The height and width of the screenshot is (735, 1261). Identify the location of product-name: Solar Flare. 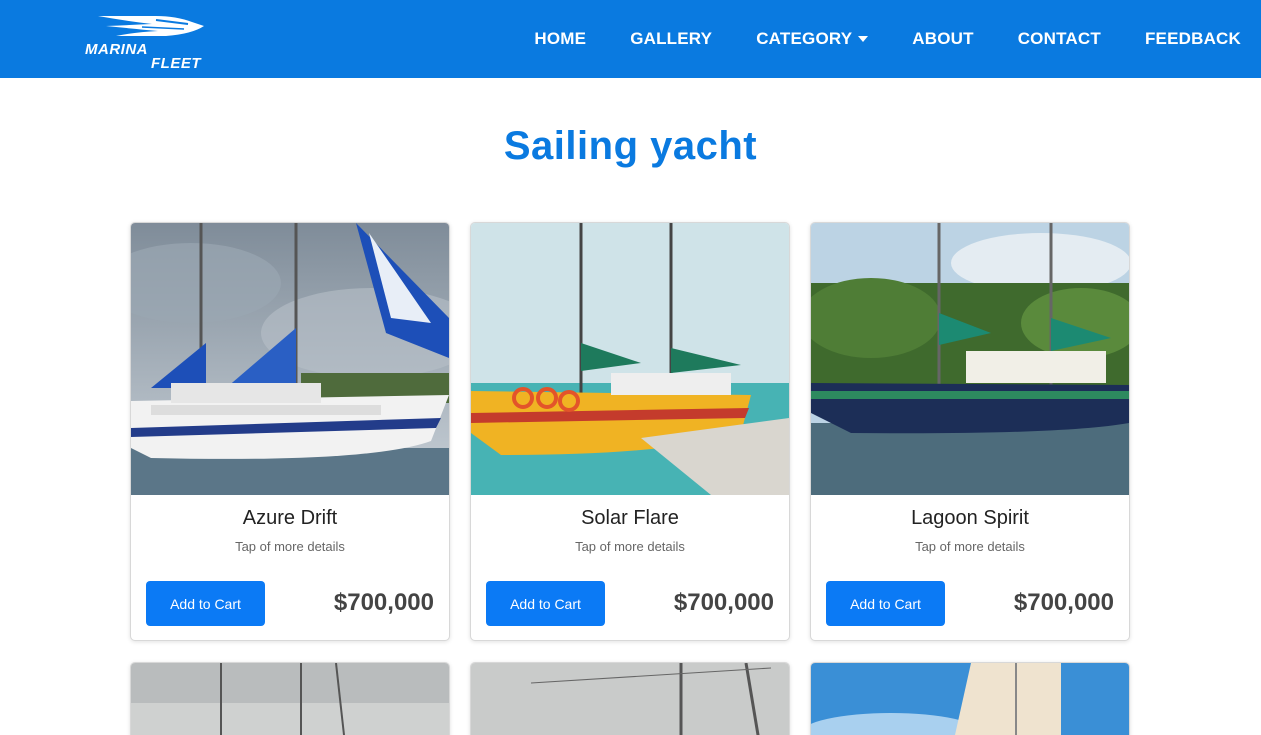
(630, 518).